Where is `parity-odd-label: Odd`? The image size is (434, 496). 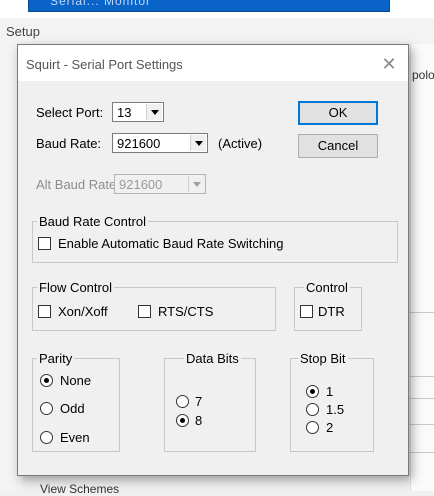
parity-odd-label: Odd is located at coordinates (72, 408).